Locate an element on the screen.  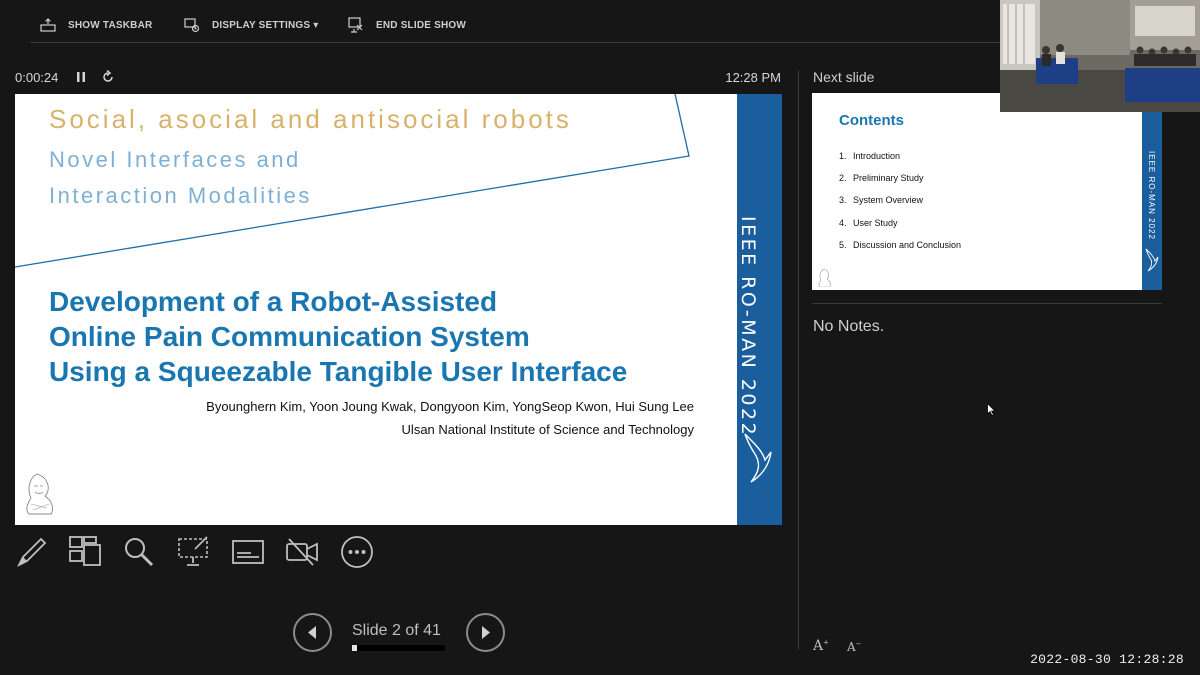
arrow-right-icon is located at coordinates (486, 632).